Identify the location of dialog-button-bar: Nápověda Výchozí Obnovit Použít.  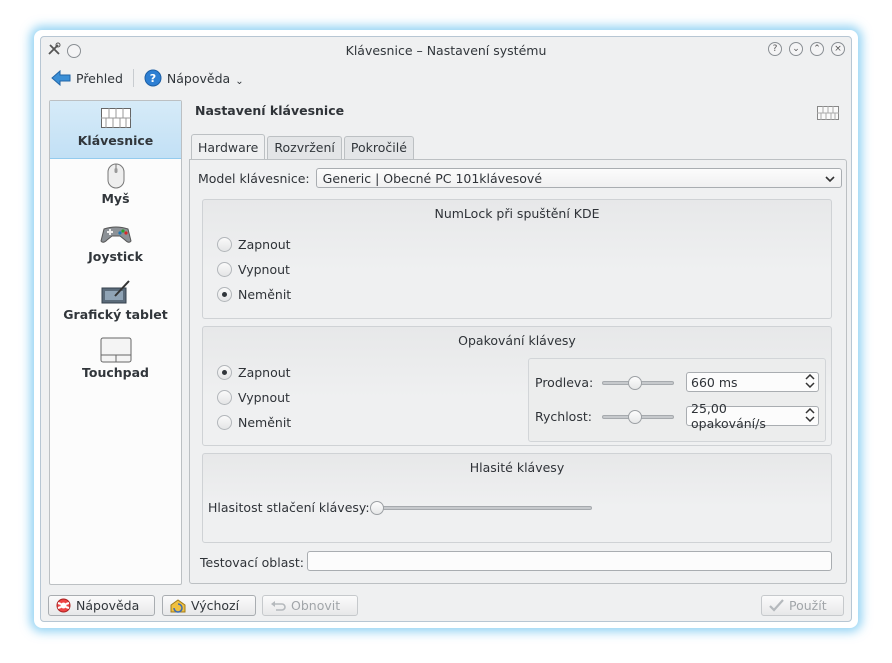
(446, 604).